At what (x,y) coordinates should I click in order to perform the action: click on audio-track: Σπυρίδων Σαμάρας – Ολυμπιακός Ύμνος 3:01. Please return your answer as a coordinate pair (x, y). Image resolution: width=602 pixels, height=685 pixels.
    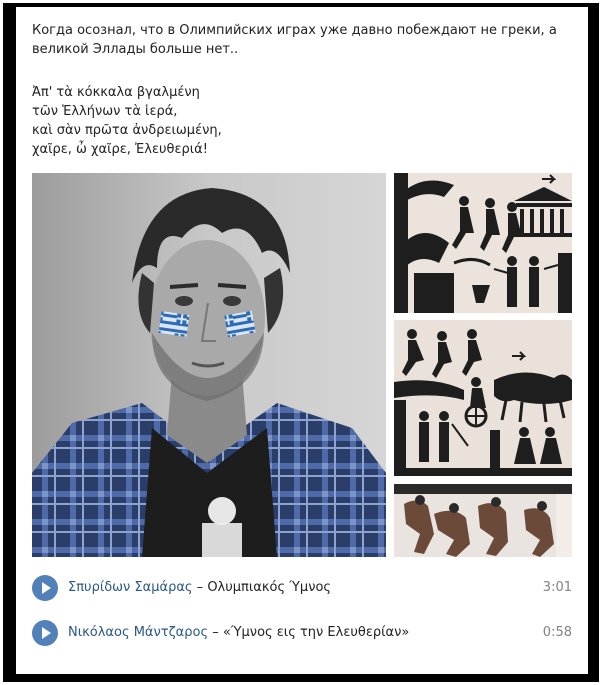
    Looking at the image, I should click on (302, 589).